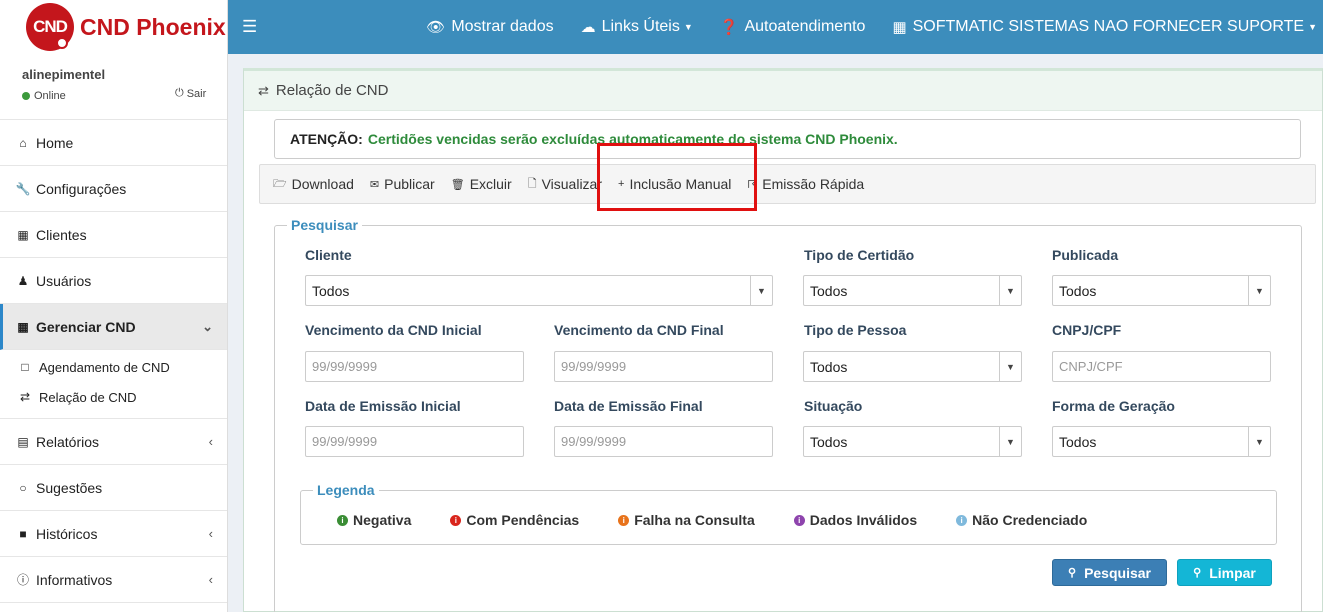 The height and width of the screenshot is (612, 1323). What do you see at coordinates (324, 225) in the screenshot?
I see `search-title: Pesquisar` at bounding box center [324, 225].